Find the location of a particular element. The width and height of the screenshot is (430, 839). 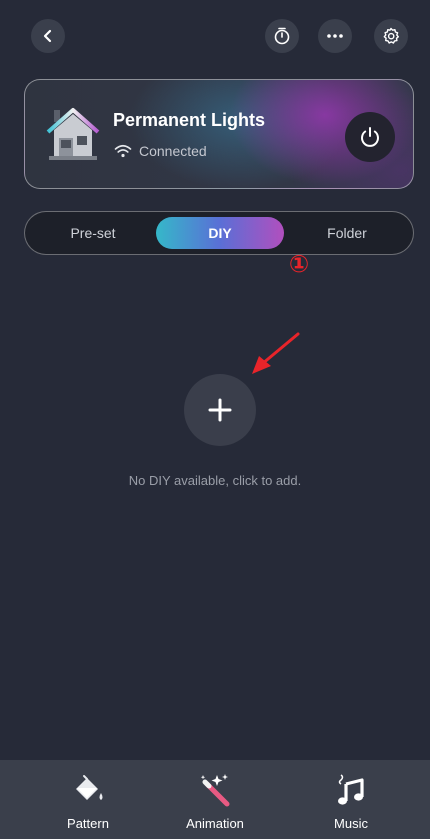

tab-diy: DIY is located at coordinates (220, 233).